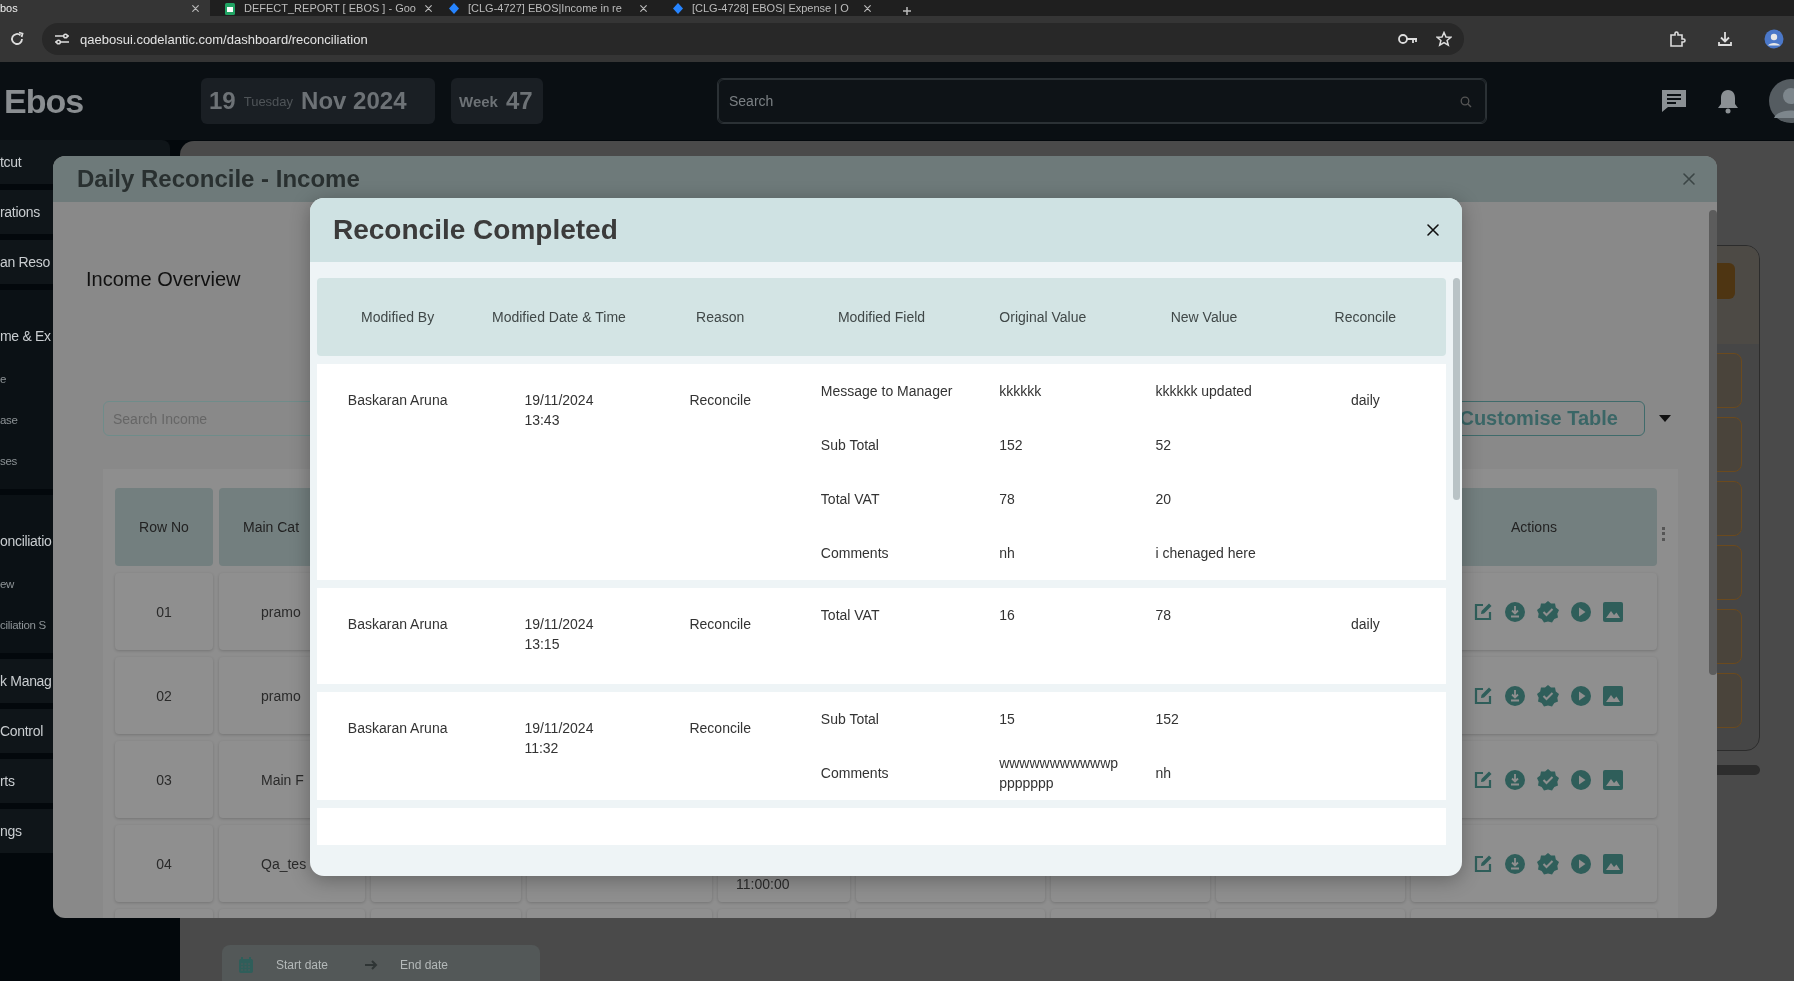 This screenshot has height=981, width=1794. Describe the element at coordinates (559, 410) in the screenshot. I see `table-cell-text: 19/11/2024 13:43` at that location.